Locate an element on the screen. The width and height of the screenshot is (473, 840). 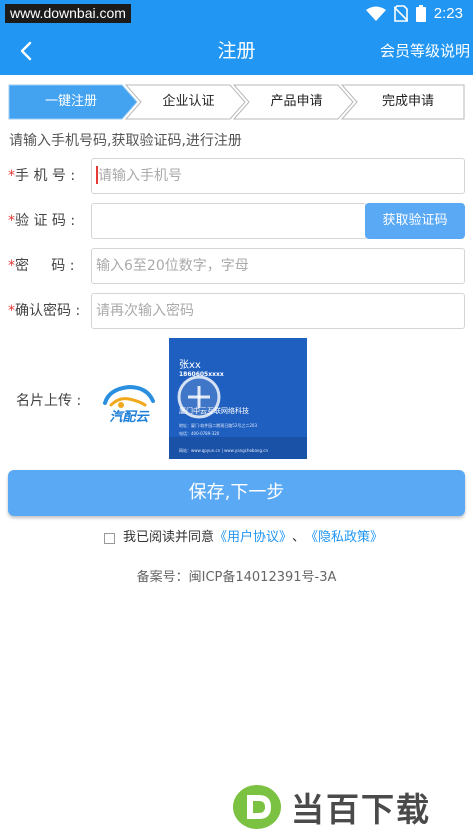
agreement-text: 我已阅读并同意 is located at coordinates (169, 537).